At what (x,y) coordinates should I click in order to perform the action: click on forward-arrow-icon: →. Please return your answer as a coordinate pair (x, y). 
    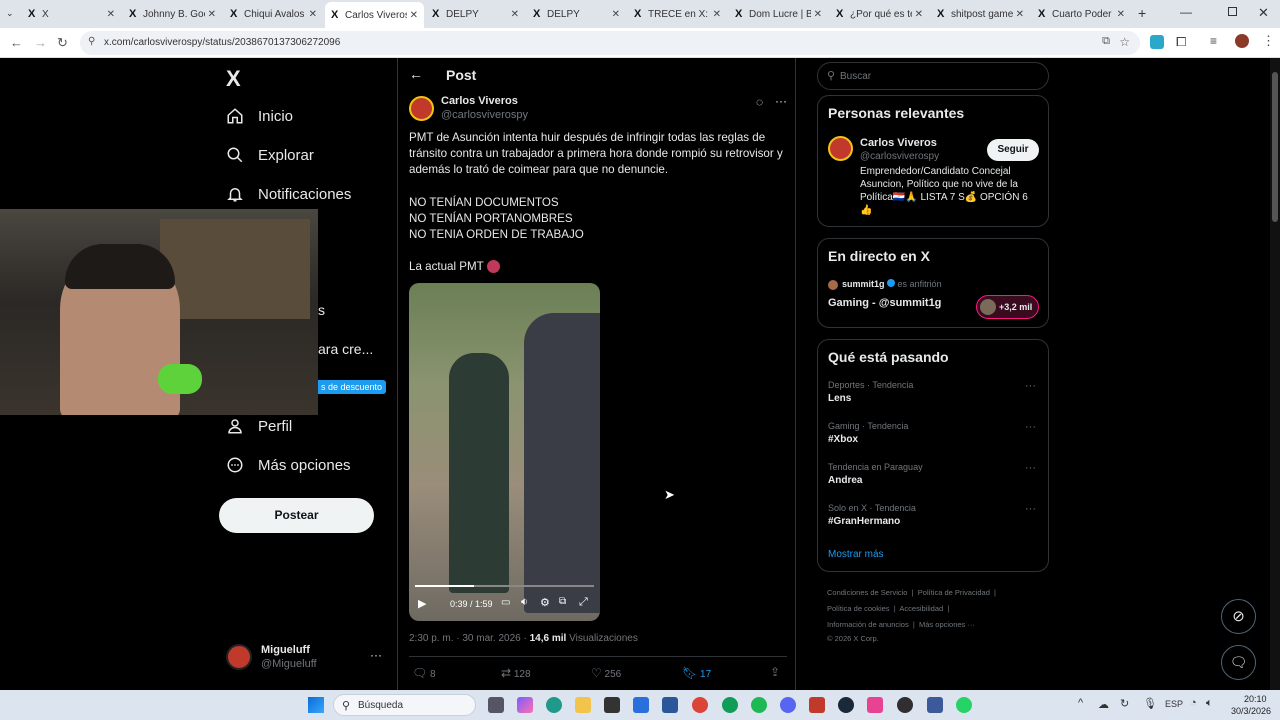
    Looking at the image, I should click on (40, 42).